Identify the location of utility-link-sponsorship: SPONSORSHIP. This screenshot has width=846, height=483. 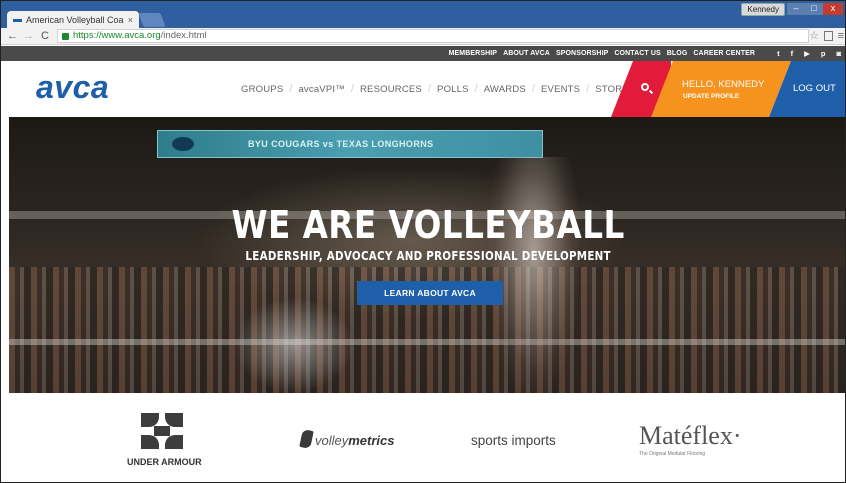
(582, 53).